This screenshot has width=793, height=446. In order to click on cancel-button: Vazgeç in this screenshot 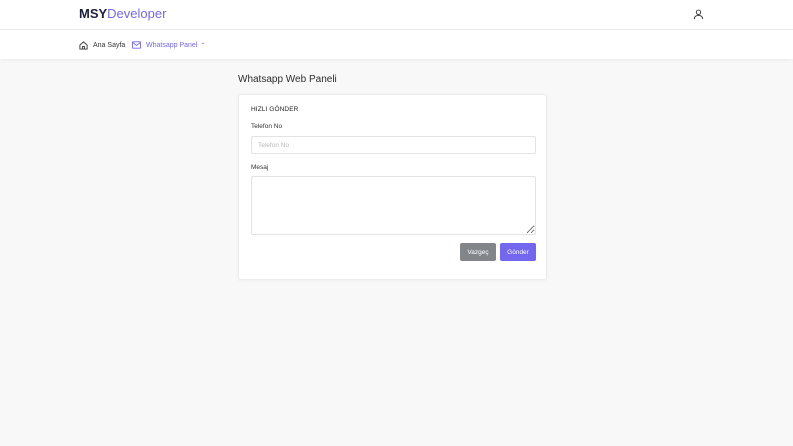, I will do `click(478, 252)`.